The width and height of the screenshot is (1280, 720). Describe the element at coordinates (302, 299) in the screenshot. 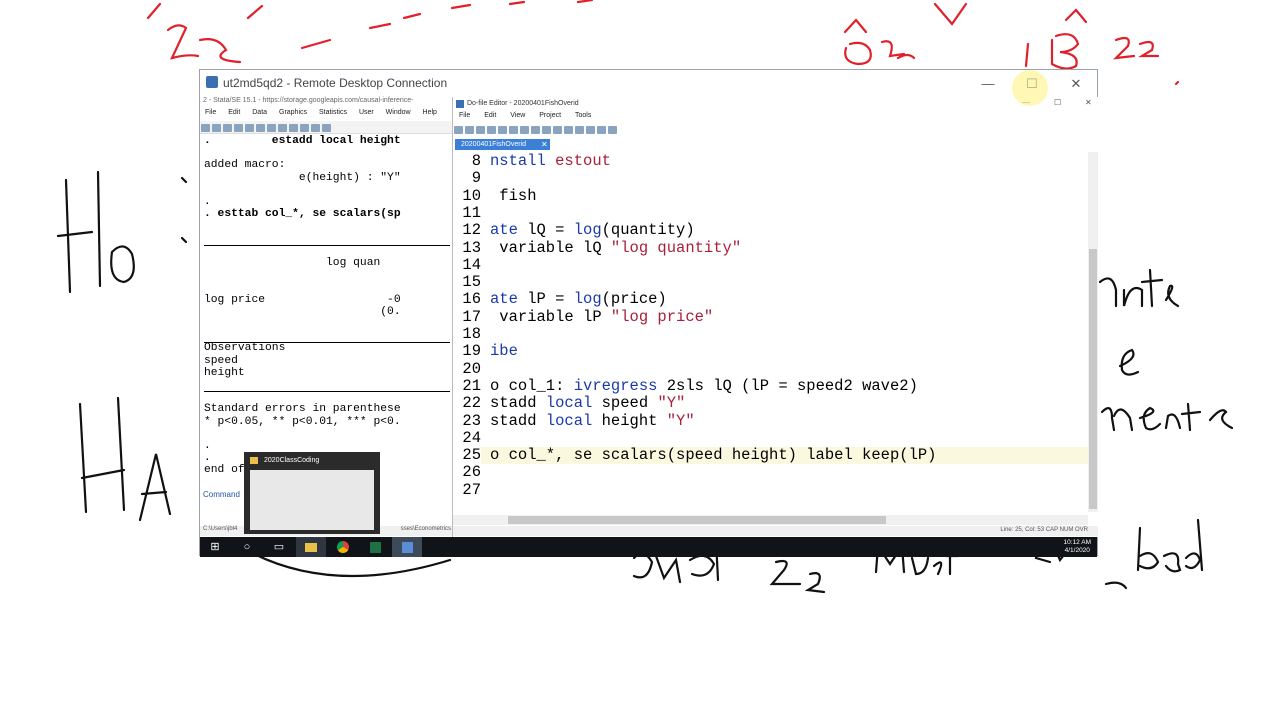

I see `results-line: log price -0` at that location.